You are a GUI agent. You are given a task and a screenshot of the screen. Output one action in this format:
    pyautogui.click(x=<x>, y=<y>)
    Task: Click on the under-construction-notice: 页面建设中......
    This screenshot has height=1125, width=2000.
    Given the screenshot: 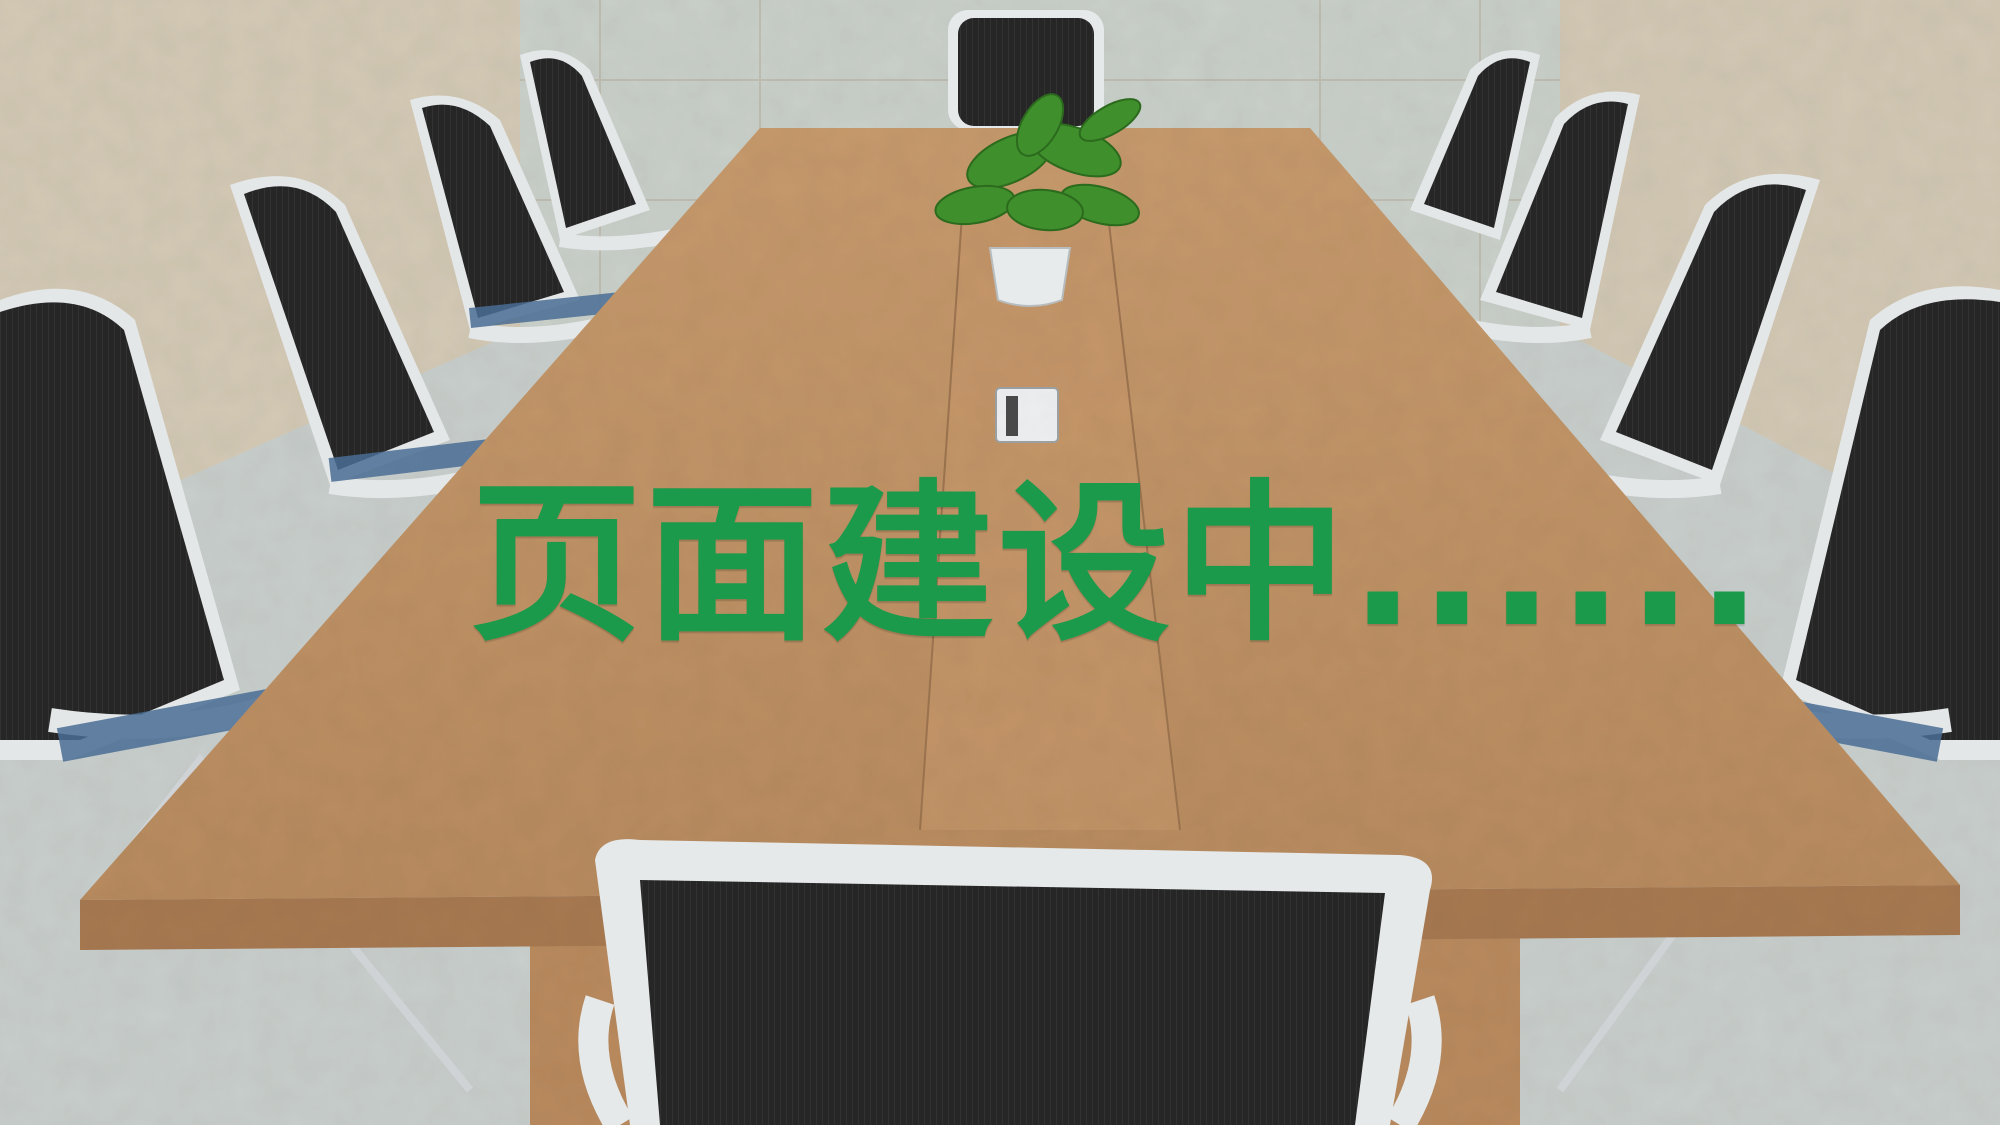 What is the action you would take?
    pyautogui.click(x=1118, y=564)
    